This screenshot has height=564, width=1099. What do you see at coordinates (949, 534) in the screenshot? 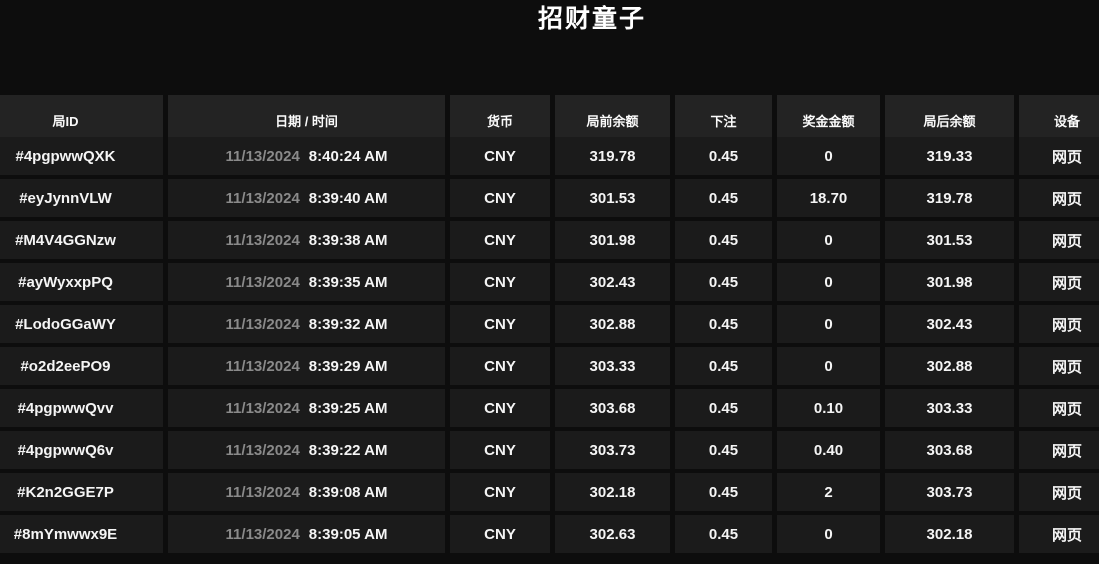
I see `balance-after-cell: 302.18` at bounding box center [949, 534].